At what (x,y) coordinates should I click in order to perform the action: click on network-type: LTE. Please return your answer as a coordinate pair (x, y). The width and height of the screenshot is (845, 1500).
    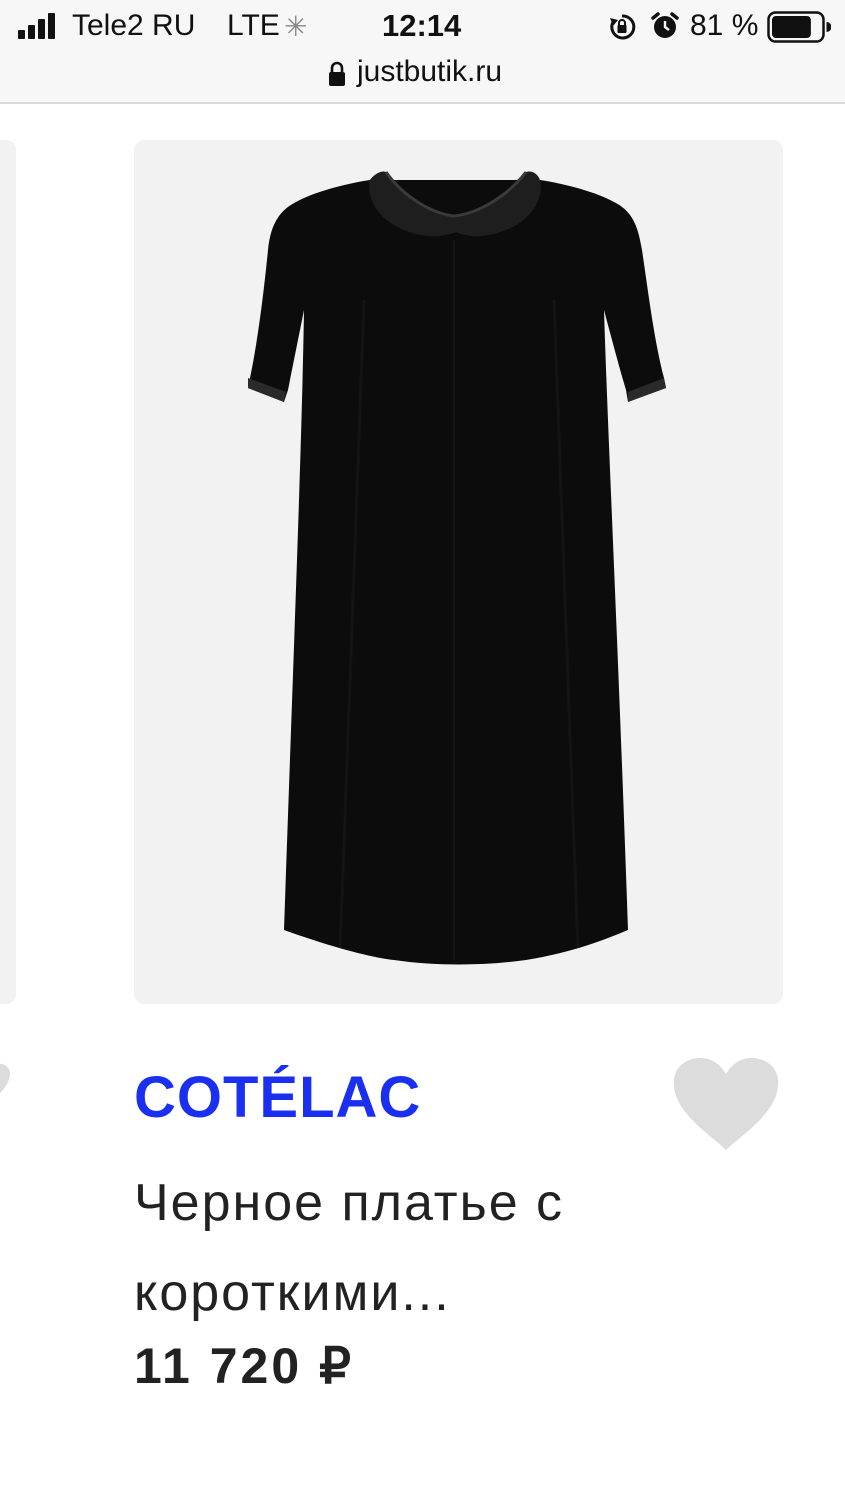
    Looking at the image, I should click on (253, 25).